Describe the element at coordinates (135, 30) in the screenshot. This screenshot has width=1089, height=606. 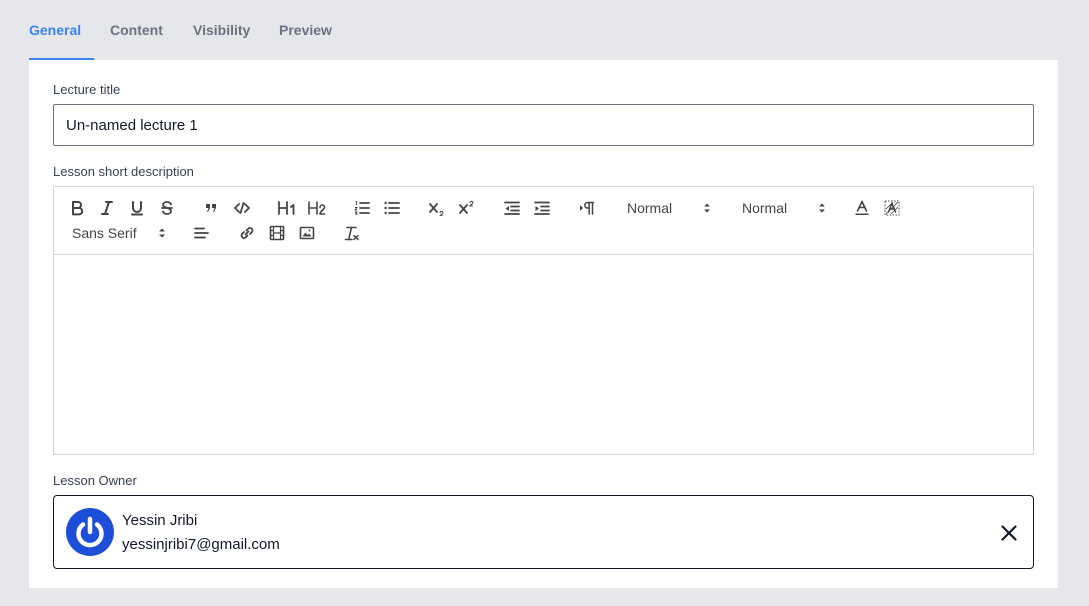
I see `tab-content: Content` at that location.